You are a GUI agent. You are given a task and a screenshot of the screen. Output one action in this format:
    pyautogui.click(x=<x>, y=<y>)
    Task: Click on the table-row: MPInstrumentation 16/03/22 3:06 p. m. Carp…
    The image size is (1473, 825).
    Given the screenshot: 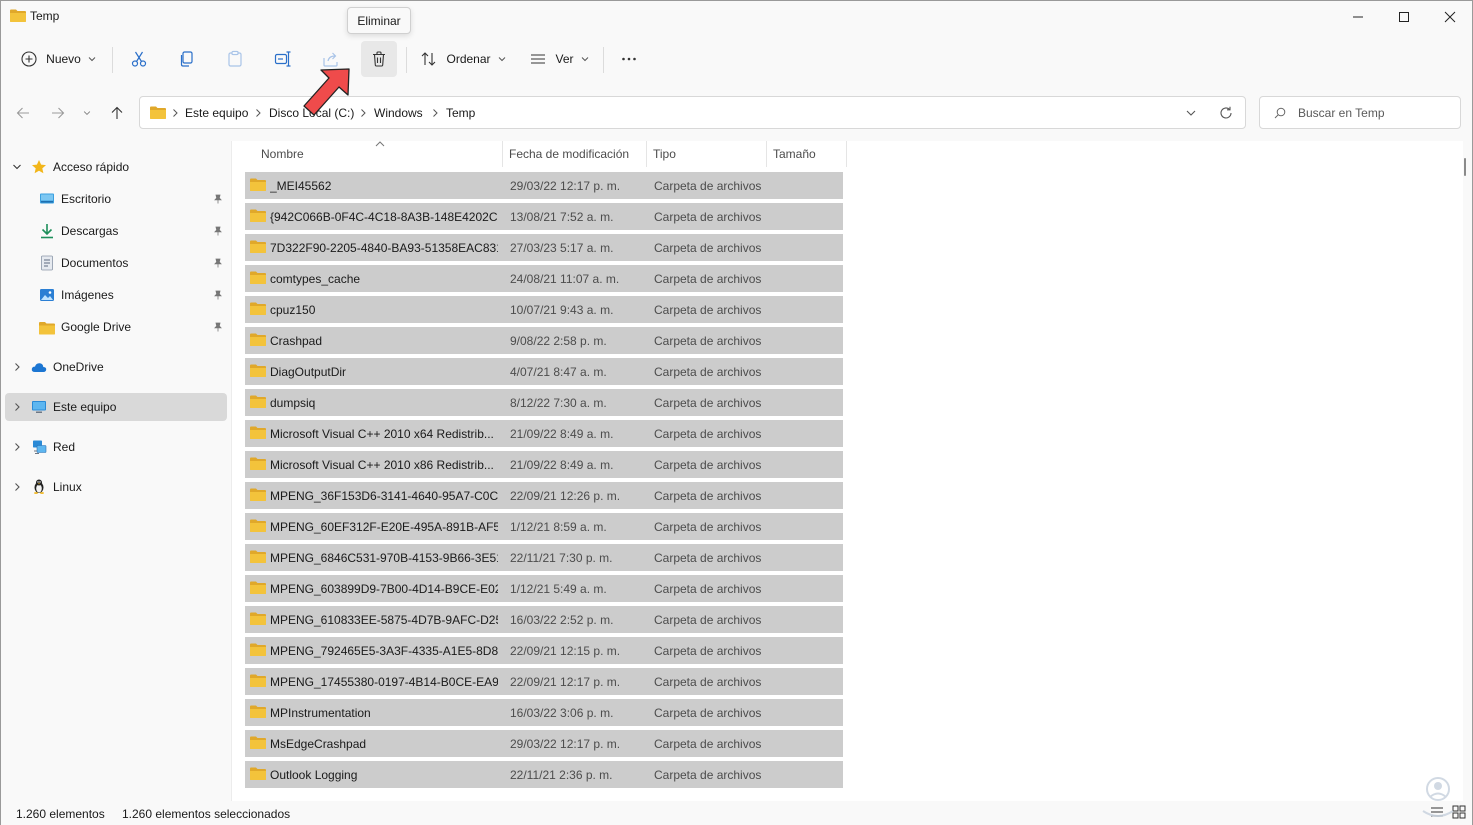 What is the action you would take?
    pyautogui.click(x=544, y=712)
    